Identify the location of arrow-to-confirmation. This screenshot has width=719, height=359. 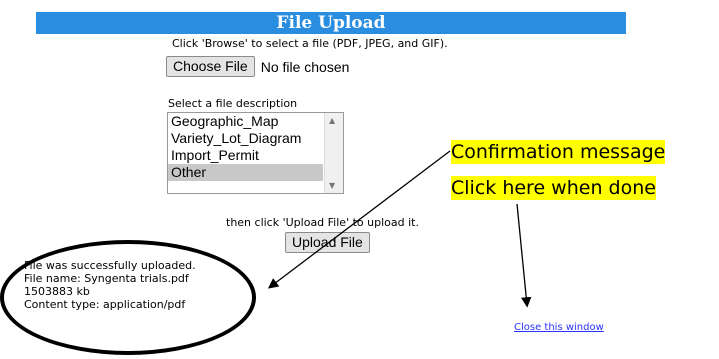
(359, 219).